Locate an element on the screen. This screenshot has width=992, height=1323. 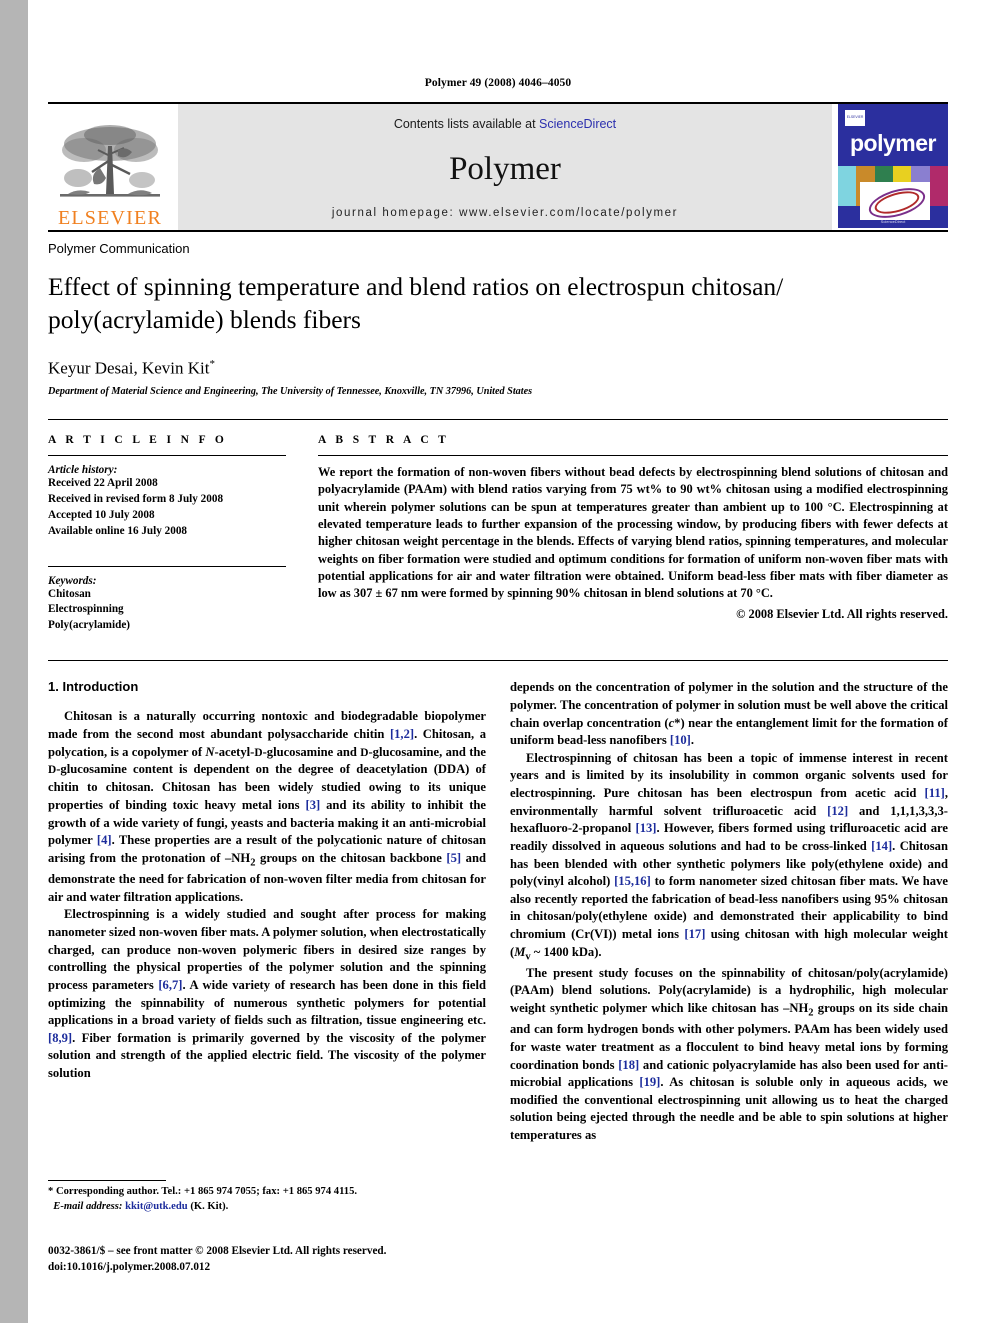
journal-title: Polymer is located at coordinates (505, 168).